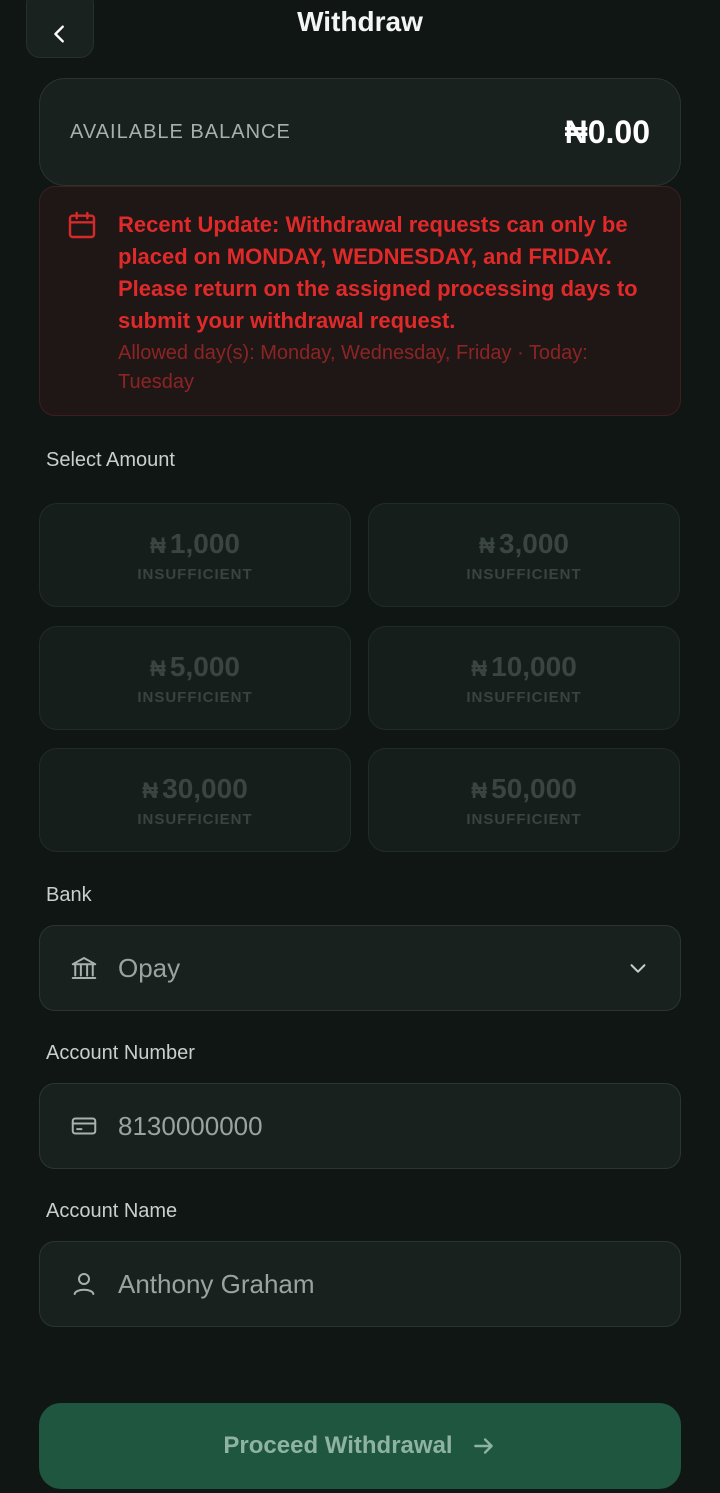  I want to click on amount-value: ₦ 3,000, so click(524, 543).